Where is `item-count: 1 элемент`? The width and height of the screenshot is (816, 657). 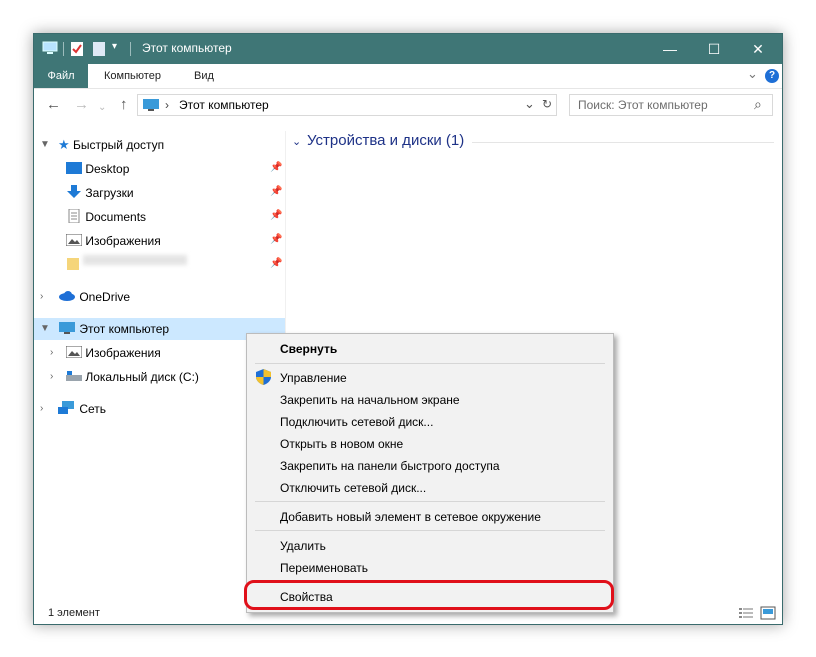
item-count: 1 элемент is located at coordinates (74, 613).